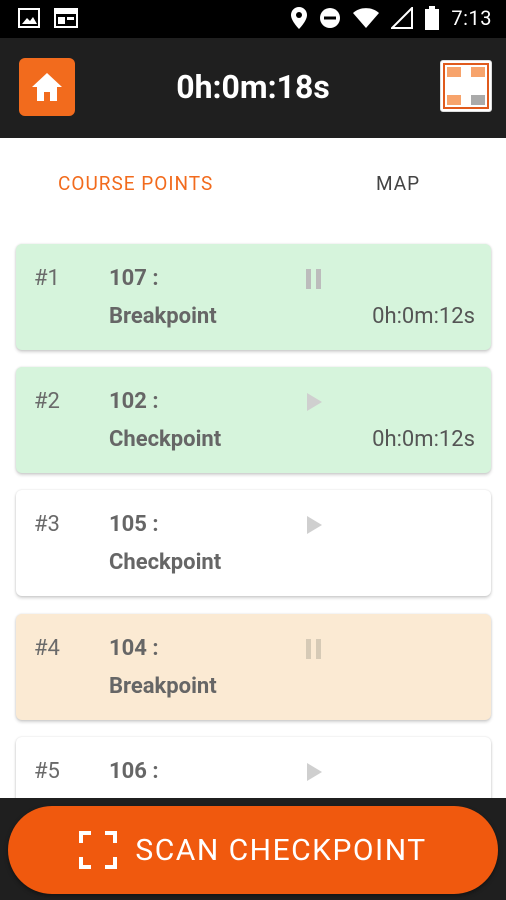  What do you see at coordinates (47, 648) in the screenshot?
I see `point-number: #4` at bounding box center [47, 648].